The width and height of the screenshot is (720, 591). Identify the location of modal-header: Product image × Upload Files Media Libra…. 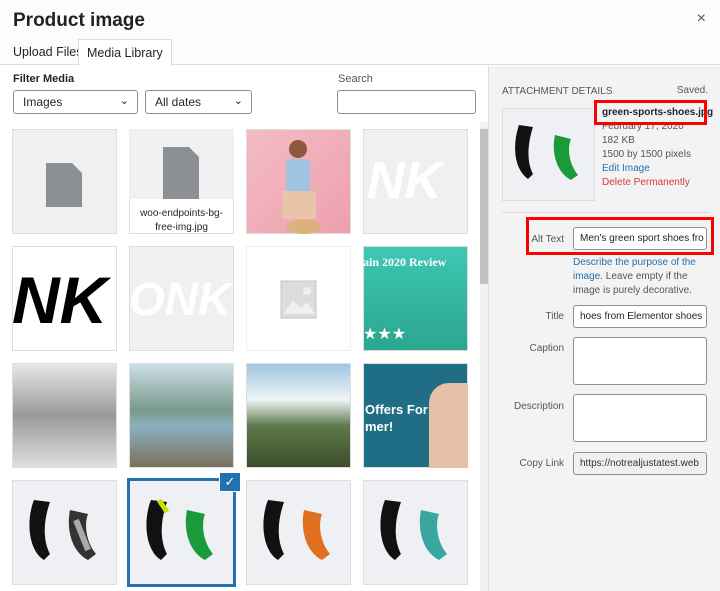
(360, 33).